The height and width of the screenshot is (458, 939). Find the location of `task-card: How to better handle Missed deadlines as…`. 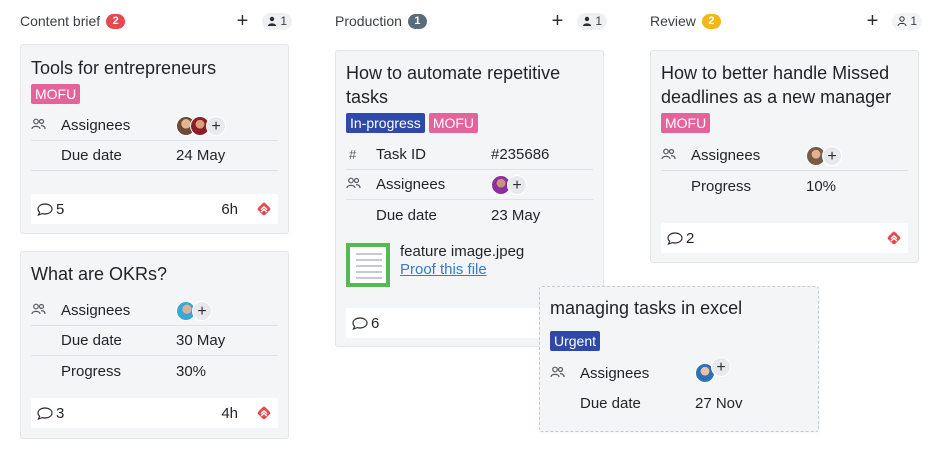

task-card: How to better handle Missed deadlines as… is located at coordinates (784, 156).